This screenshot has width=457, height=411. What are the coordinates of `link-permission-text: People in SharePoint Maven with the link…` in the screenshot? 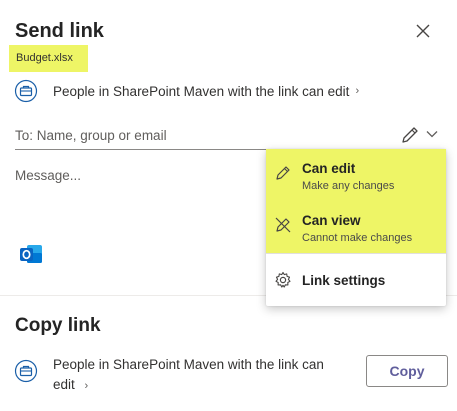 It's located at (201, 91).